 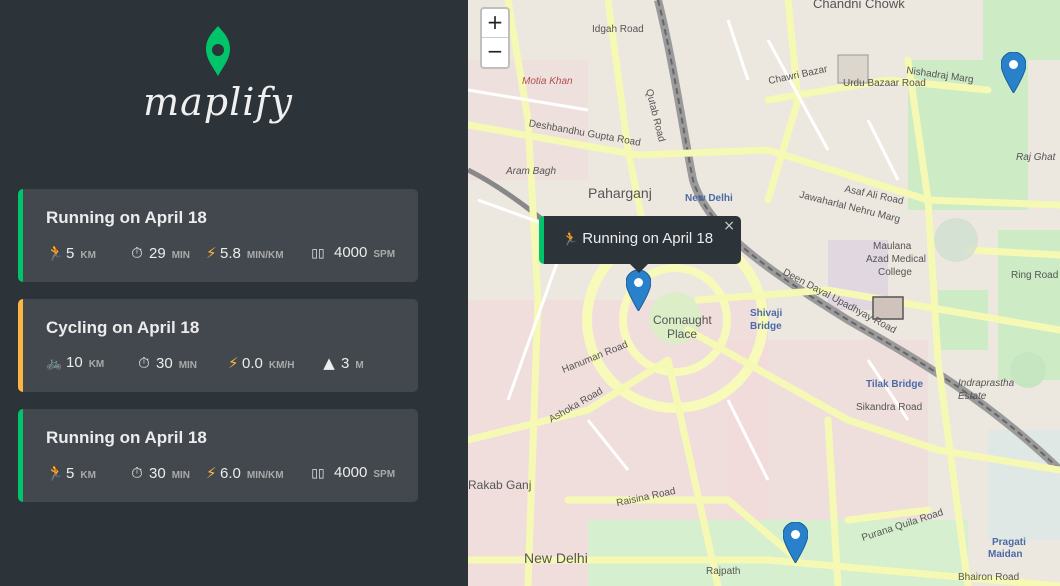 What do you see at coordinates (892, 246) in the screenshot?
I see `map-label: Maulana` at bounding box center [892, 246].